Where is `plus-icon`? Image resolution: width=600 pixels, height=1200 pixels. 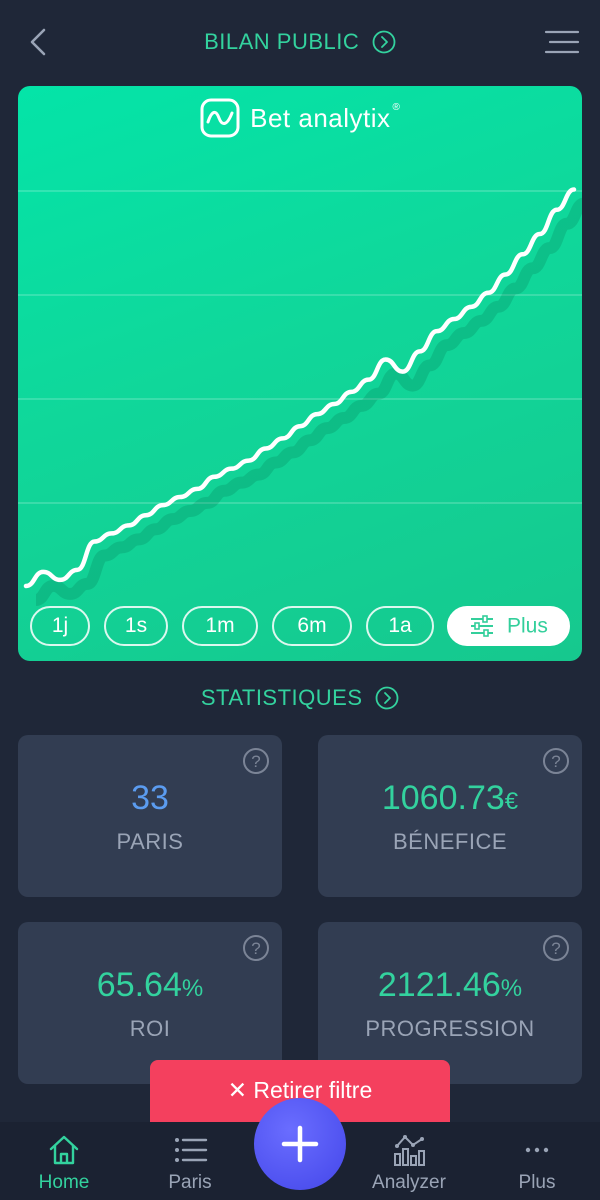
plus-icon is located at coordinates (300, 1144).